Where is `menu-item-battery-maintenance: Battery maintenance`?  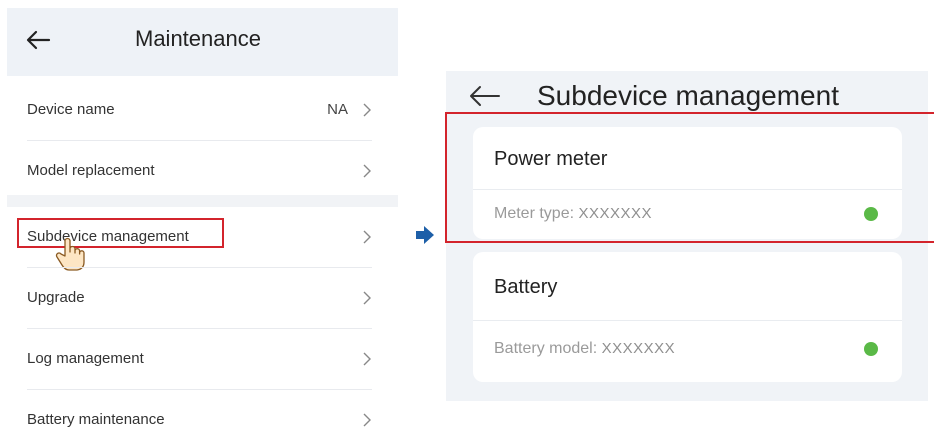
menu-item-battery-maintenance: Battery maintenance is located at coordinates (202, 416).